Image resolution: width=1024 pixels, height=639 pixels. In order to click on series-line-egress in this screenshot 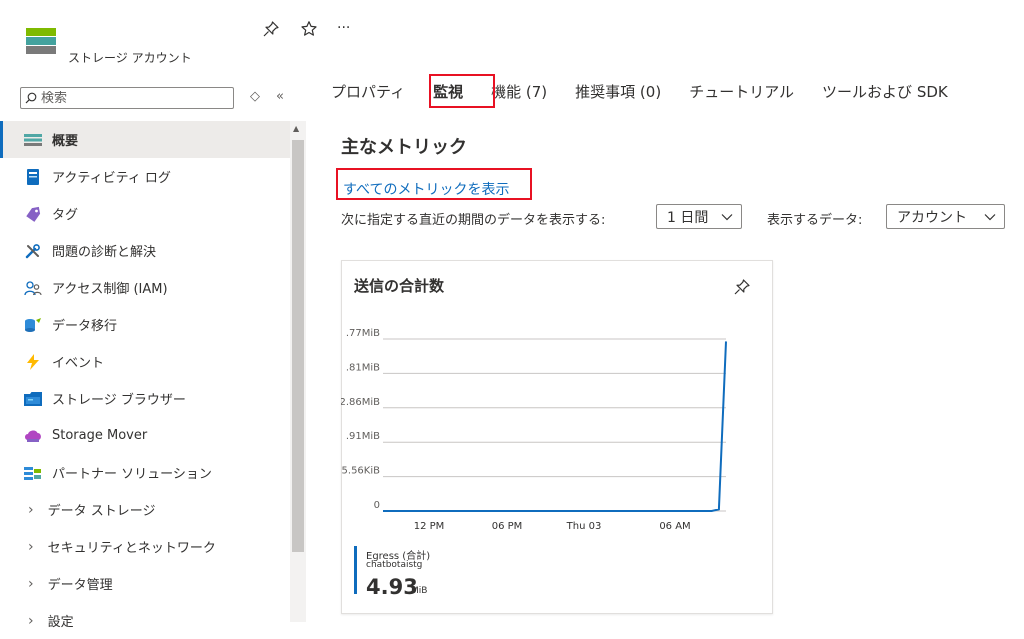, I will do `click(555, 426)`.